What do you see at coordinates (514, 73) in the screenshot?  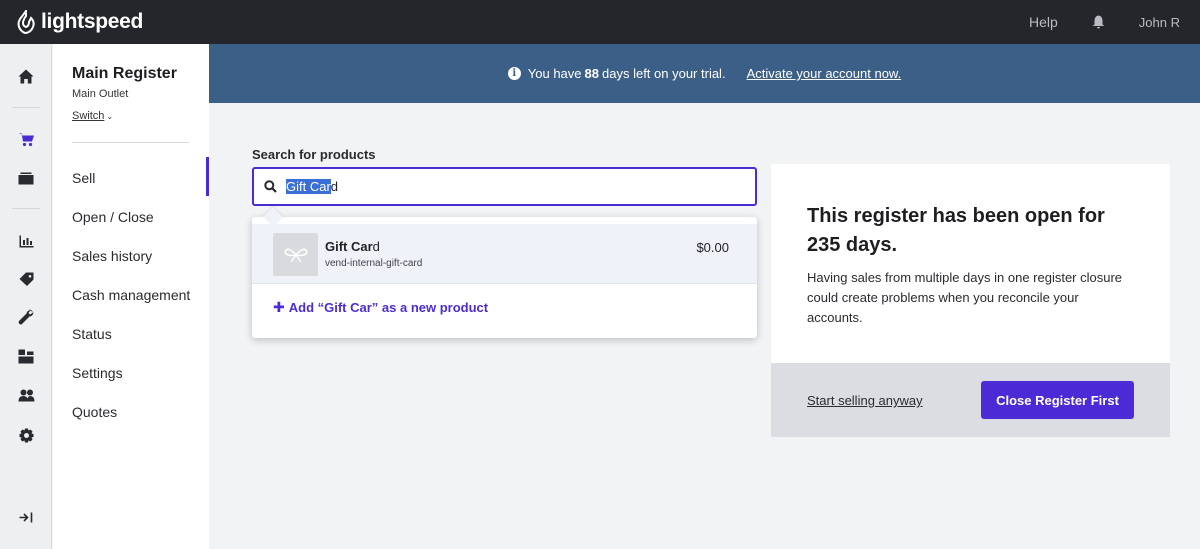 I see `info-icon: i` at bounding box center [514, 73].